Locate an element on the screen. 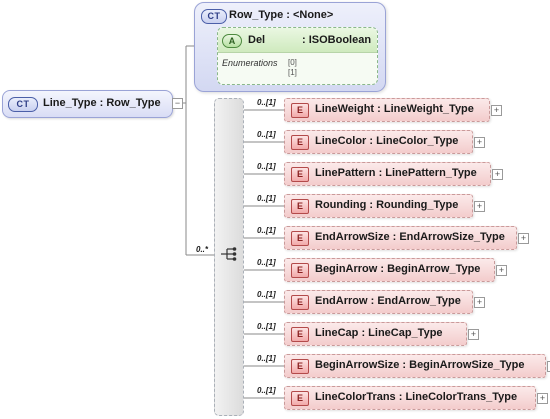 The image size is (550, 419). element-box: E LineCap : LineCap_Type is located at coordinates (375, 334).